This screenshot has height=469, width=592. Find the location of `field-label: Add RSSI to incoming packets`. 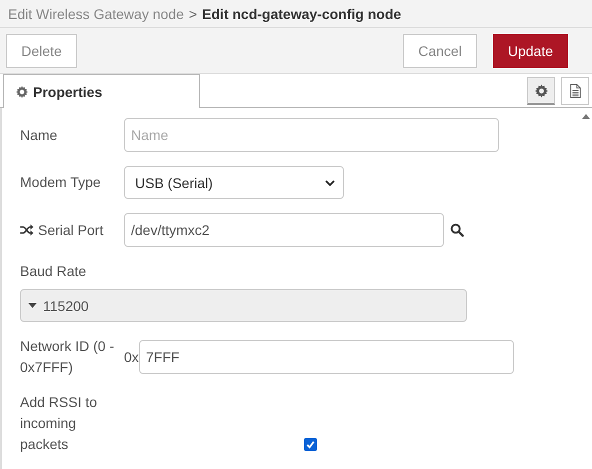

field-label: Add RSSI to incoming packets is located at coordinates (59, 423).